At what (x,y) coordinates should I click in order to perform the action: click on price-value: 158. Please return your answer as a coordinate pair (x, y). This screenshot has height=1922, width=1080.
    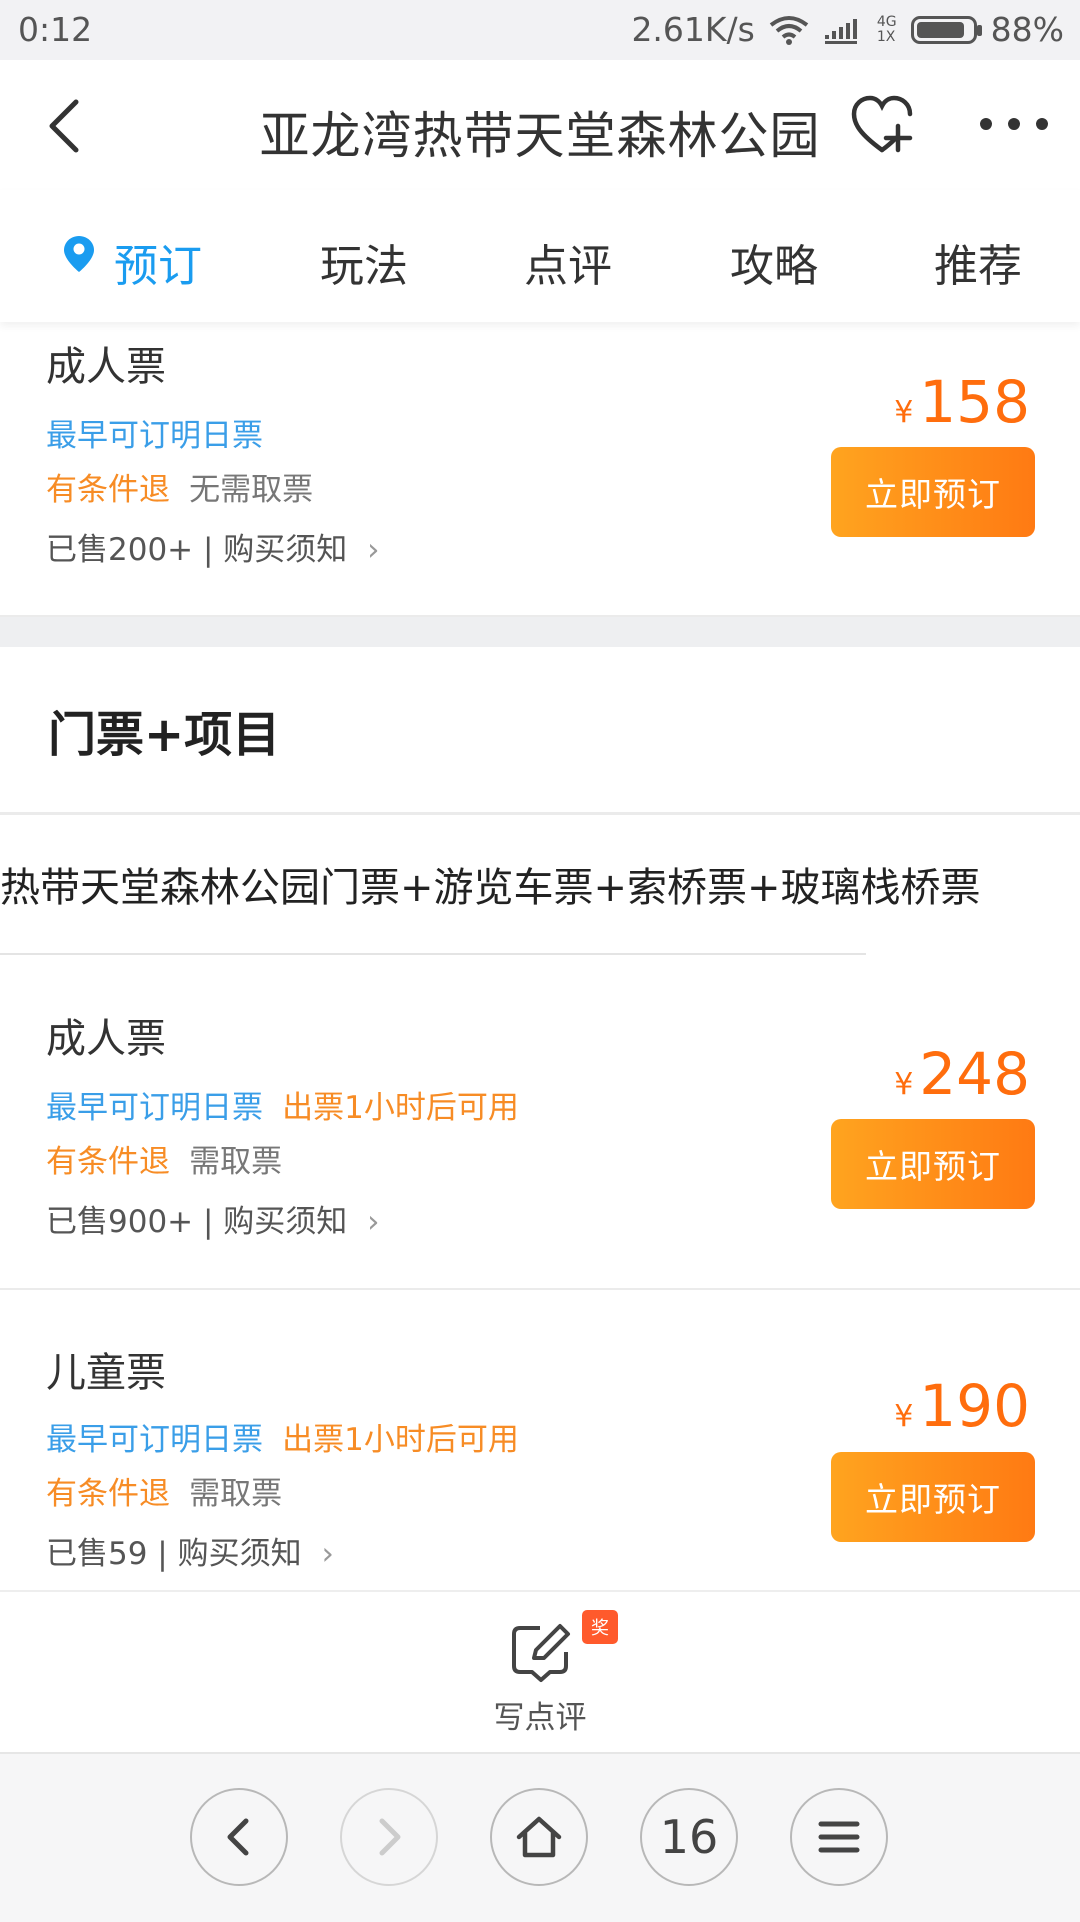
    Looking at the image, I should click on (974, 402).